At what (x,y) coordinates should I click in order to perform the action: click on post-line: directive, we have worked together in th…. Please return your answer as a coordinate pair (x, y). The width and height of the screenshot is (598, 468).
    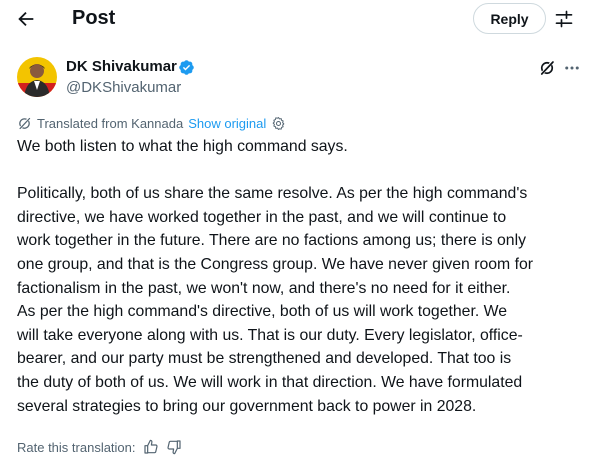
    Looking at the image, I should click on (262, 217).